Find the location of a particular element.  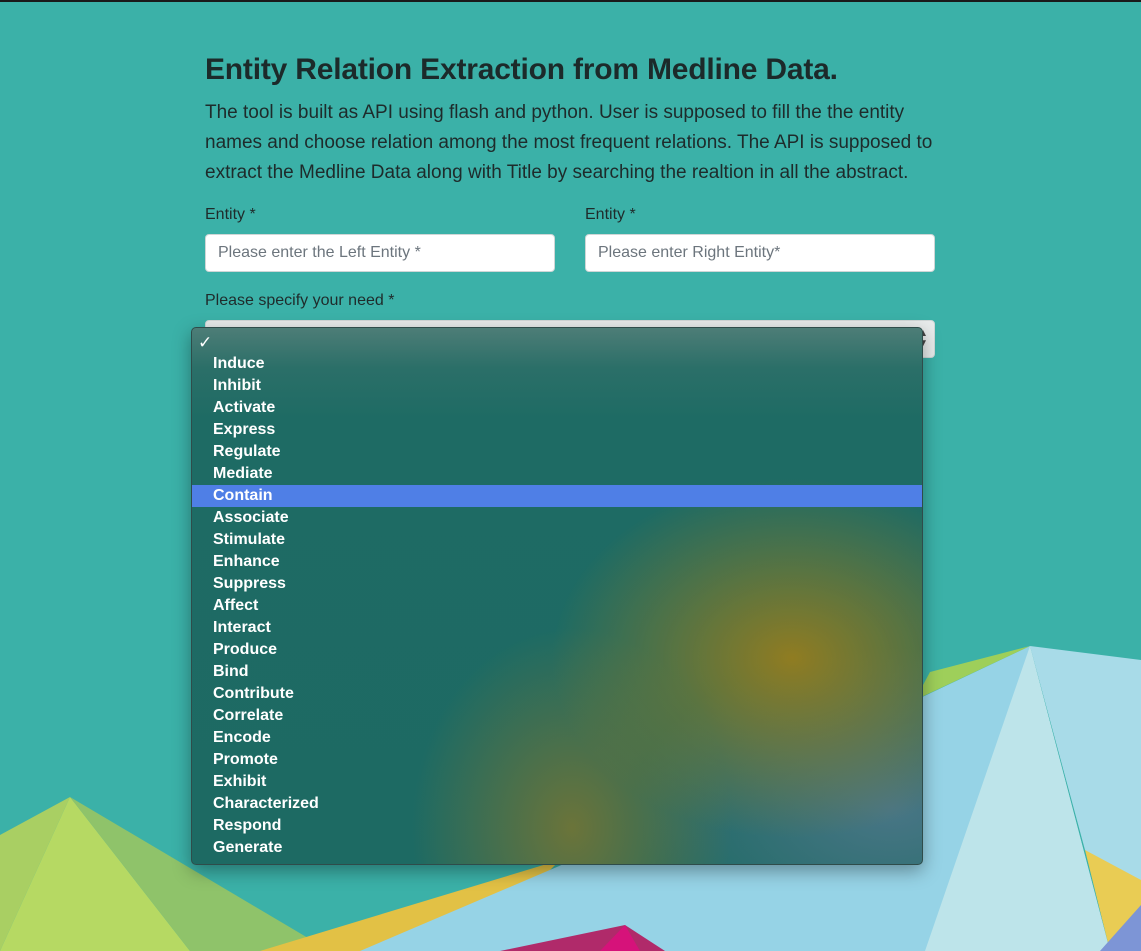

dropdown-option-stimulate: Stimulate is located at coordinates (557, 540).